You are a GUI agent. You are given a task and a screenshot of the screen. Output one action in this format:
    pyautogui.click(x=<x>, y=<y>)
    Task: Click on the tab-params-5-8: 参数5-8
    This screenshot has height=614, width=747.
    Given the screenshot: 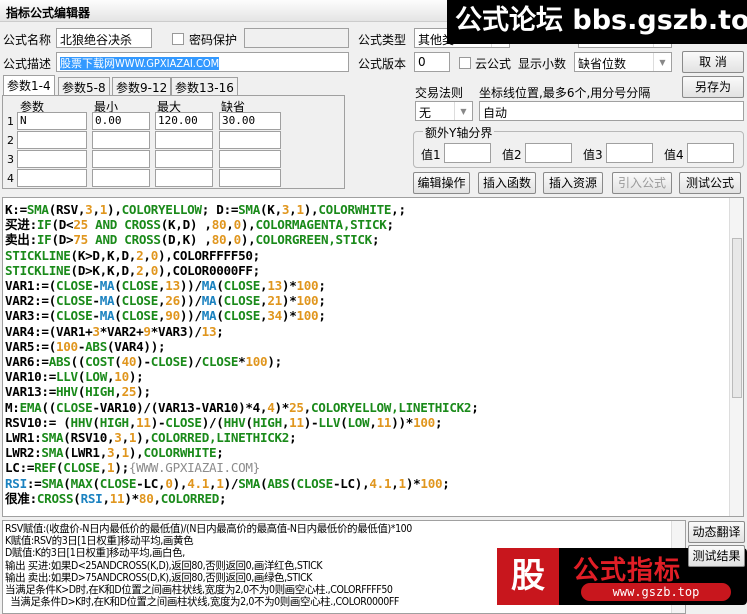 What is the action you would take?
    pyautogui.click(x=84, y=86)
    